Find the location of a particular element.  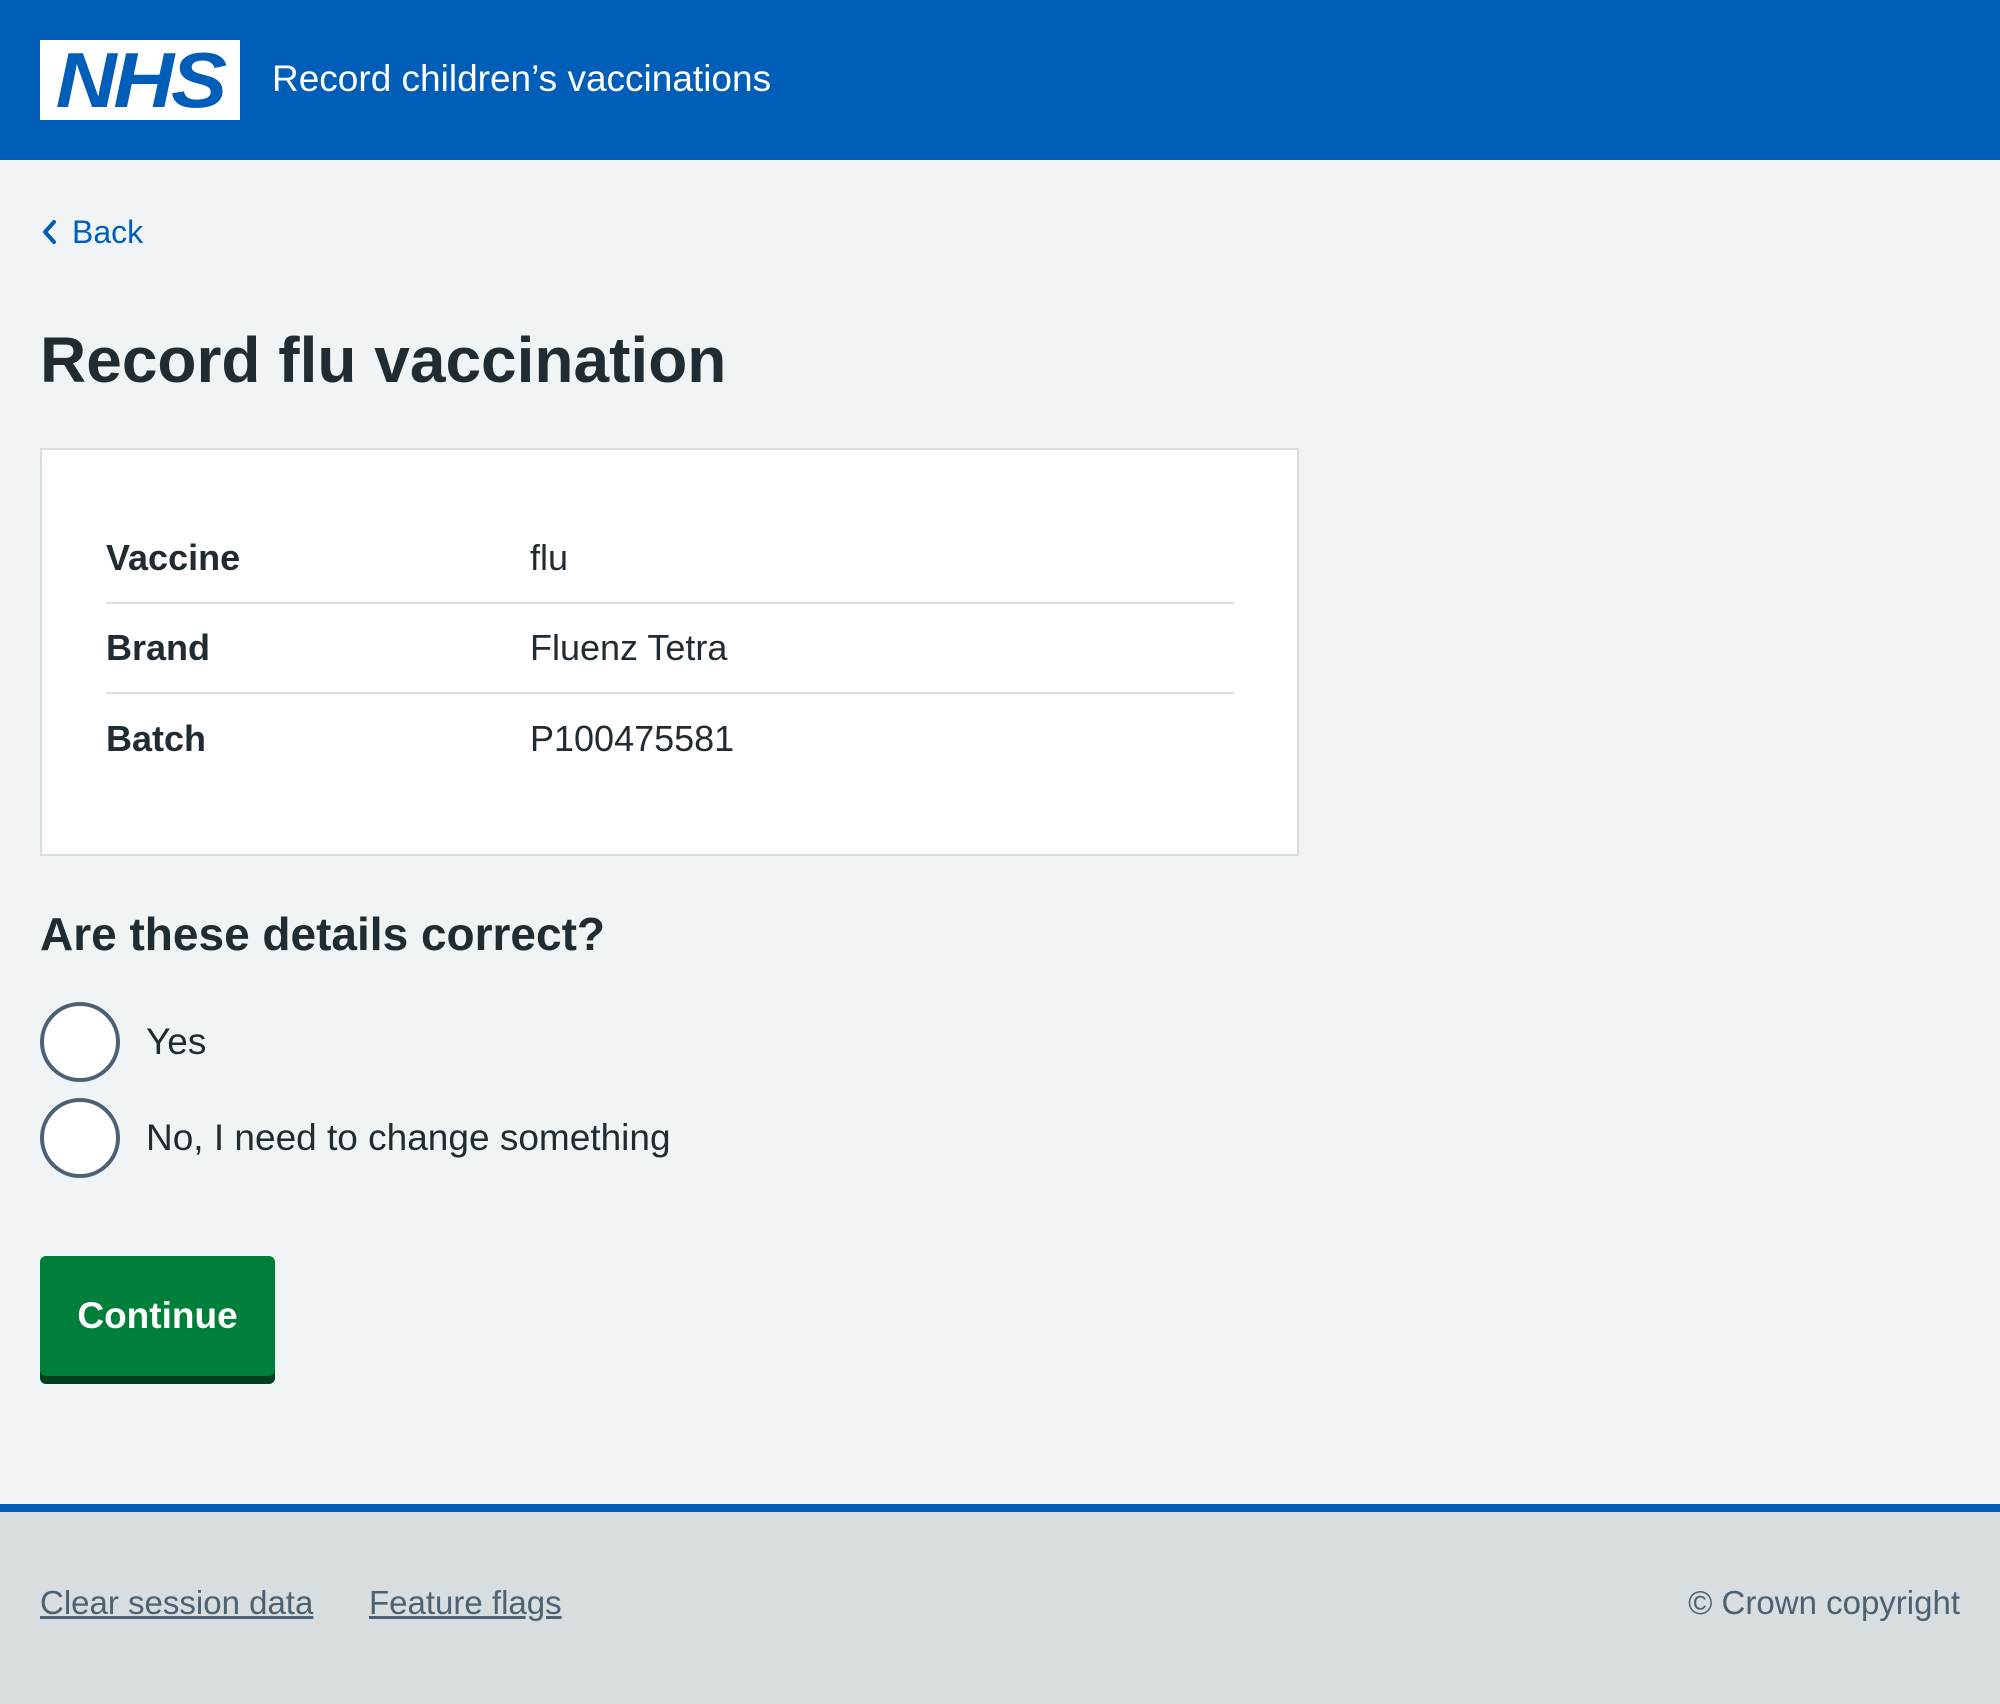

nhs-logo: NHS is located at coordinates (140, 80).